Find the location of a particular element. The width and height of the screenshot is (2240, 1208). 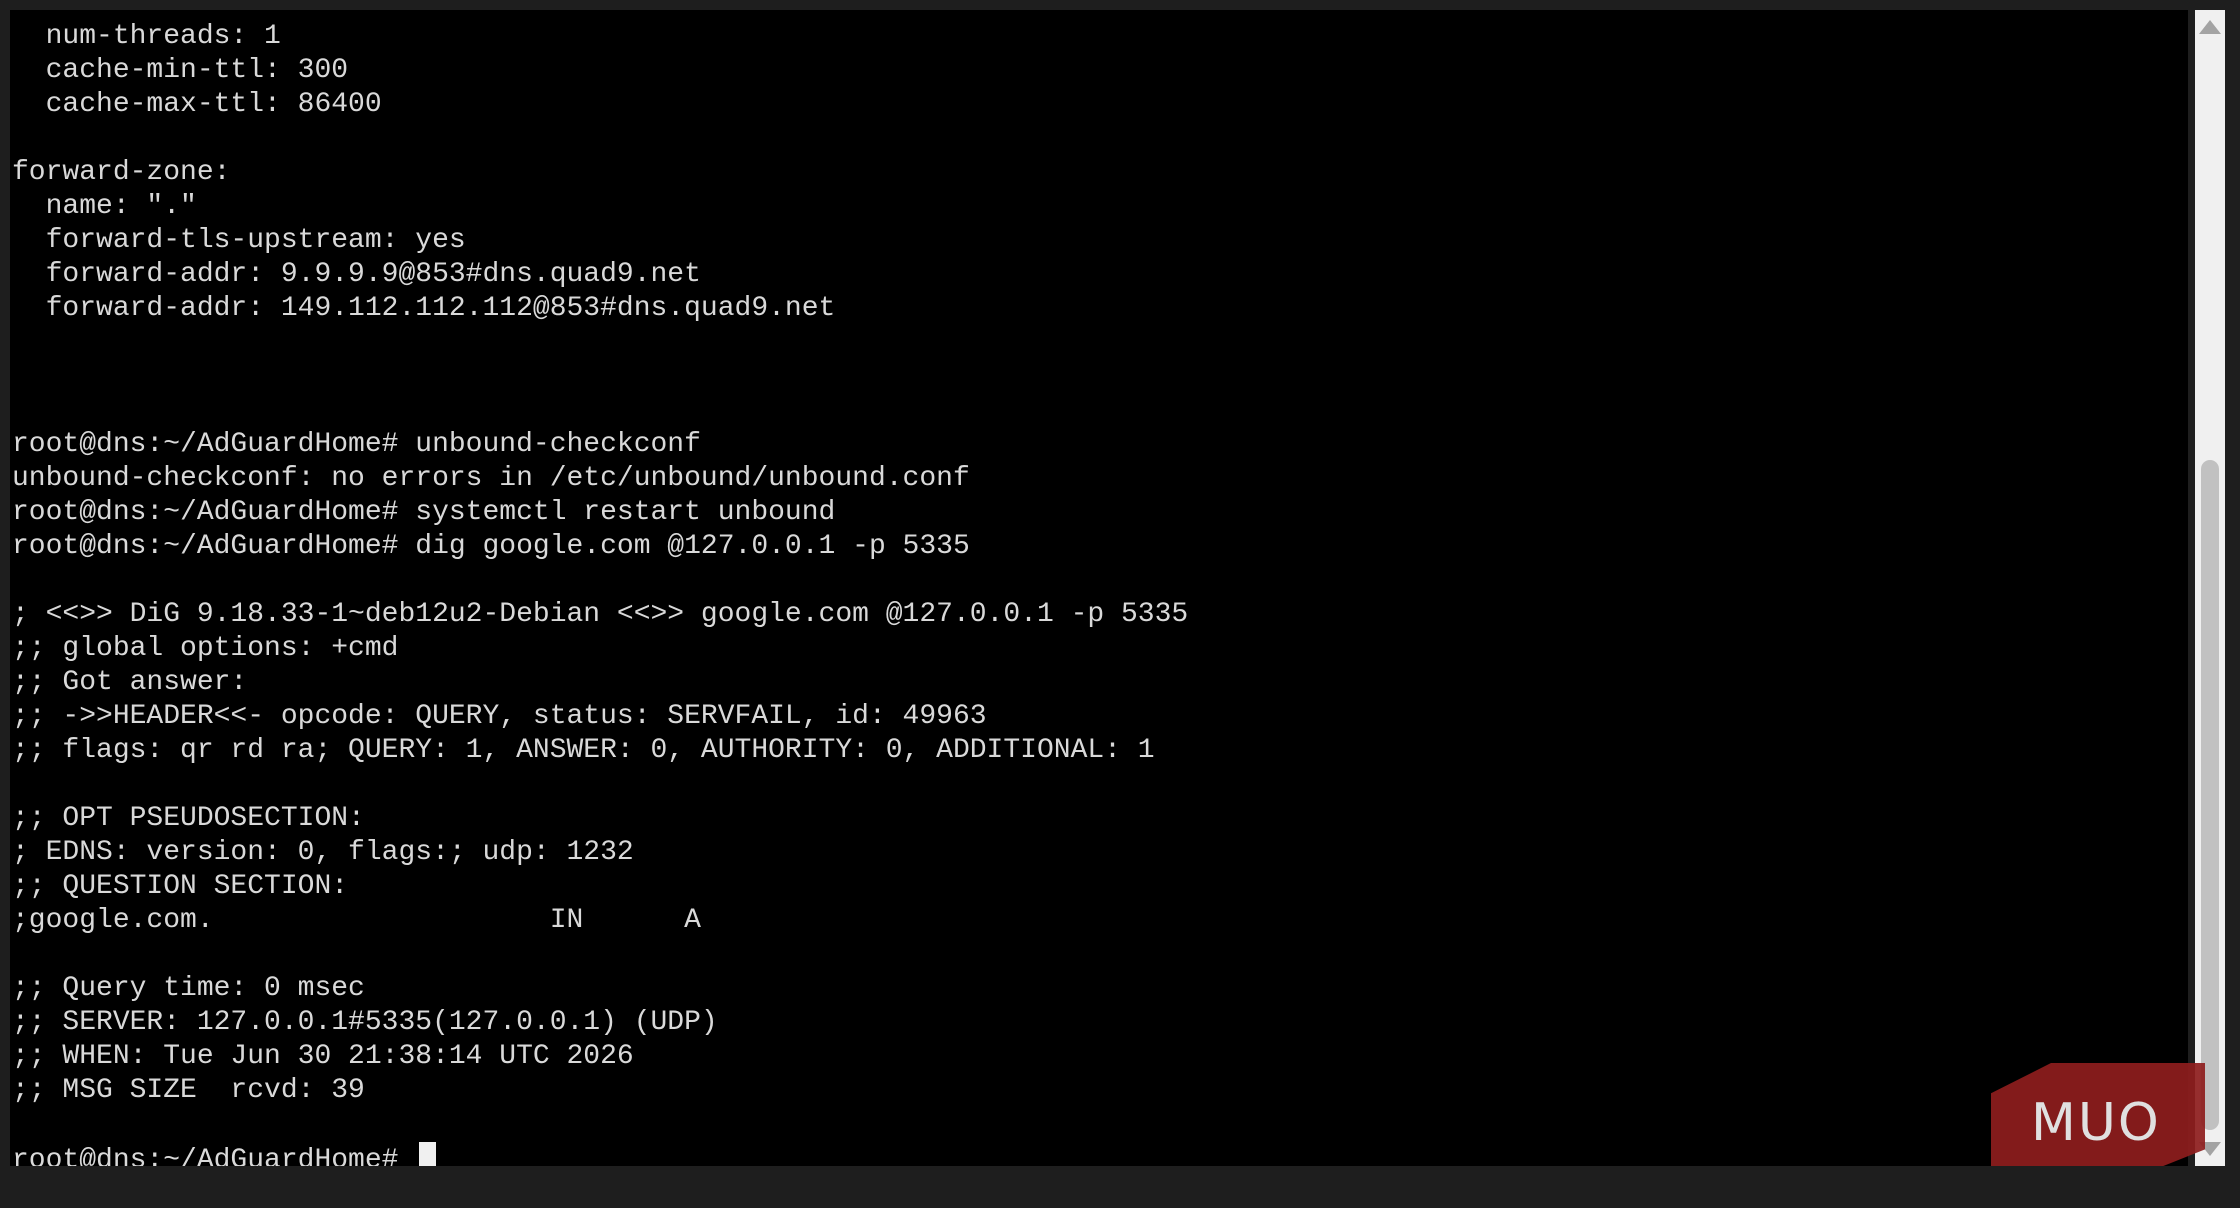

window-bottom-border is located at coordinates (1120, 1187).